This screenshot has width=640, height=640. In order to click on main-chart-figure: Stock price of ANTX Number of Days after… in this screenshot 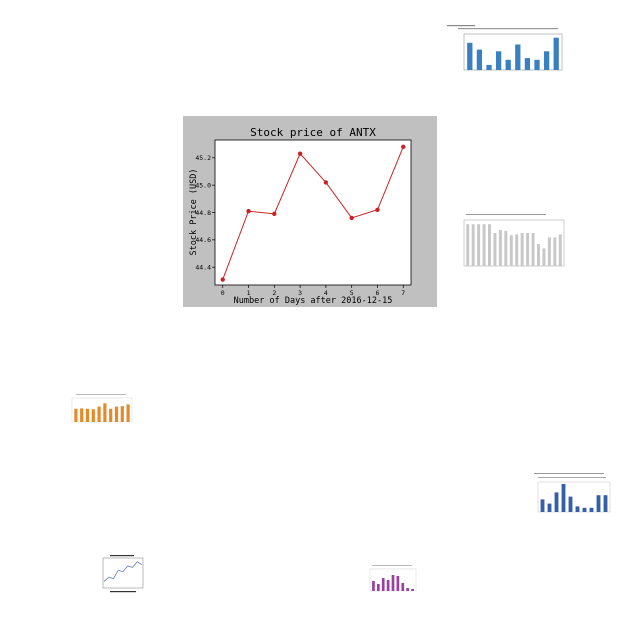, I will do `click(310, 211)`.